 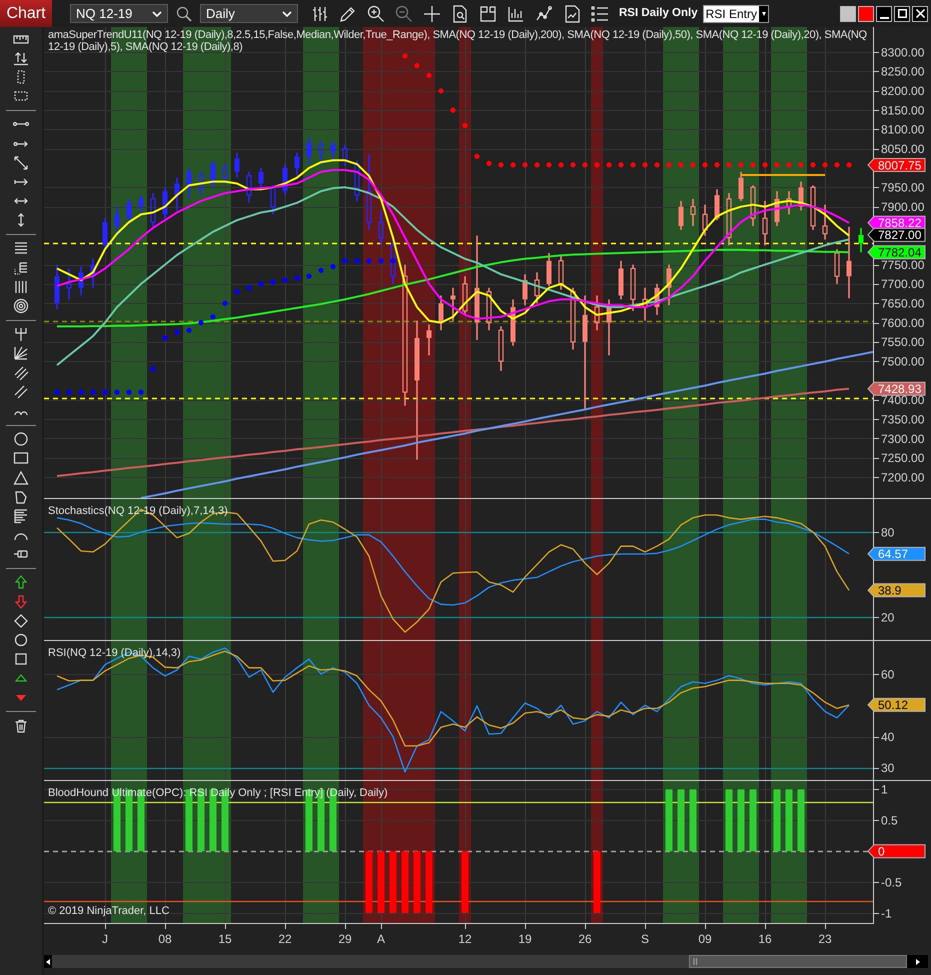 What do you see at coordinates (896, 235) in the screenshot?
I see `price-marker: 7827.00` at bounding box center [896, 235].